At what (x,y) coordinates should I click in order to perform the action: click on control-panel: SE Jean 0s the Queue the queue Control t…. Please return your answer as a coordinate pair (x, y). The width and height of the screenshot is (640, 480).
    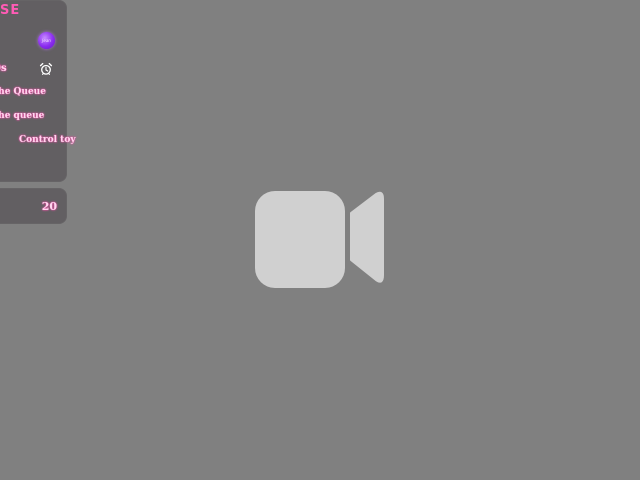
    Looking at the image, I should click on (38, 91).